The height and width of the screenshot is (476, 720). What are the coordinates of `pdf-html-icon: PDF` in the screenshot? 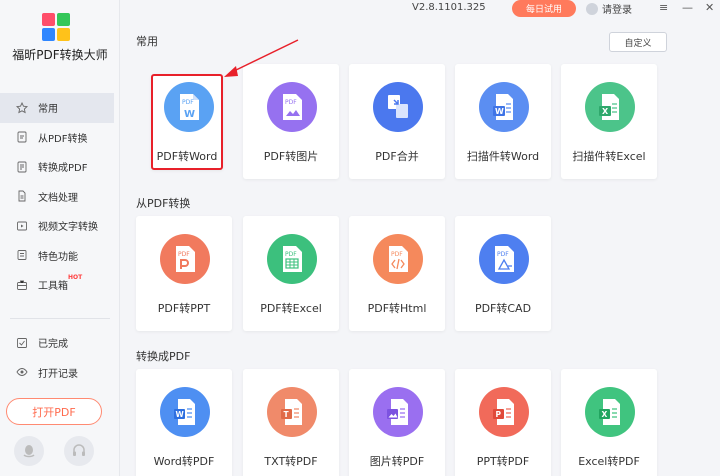 It's located at (398, 259).